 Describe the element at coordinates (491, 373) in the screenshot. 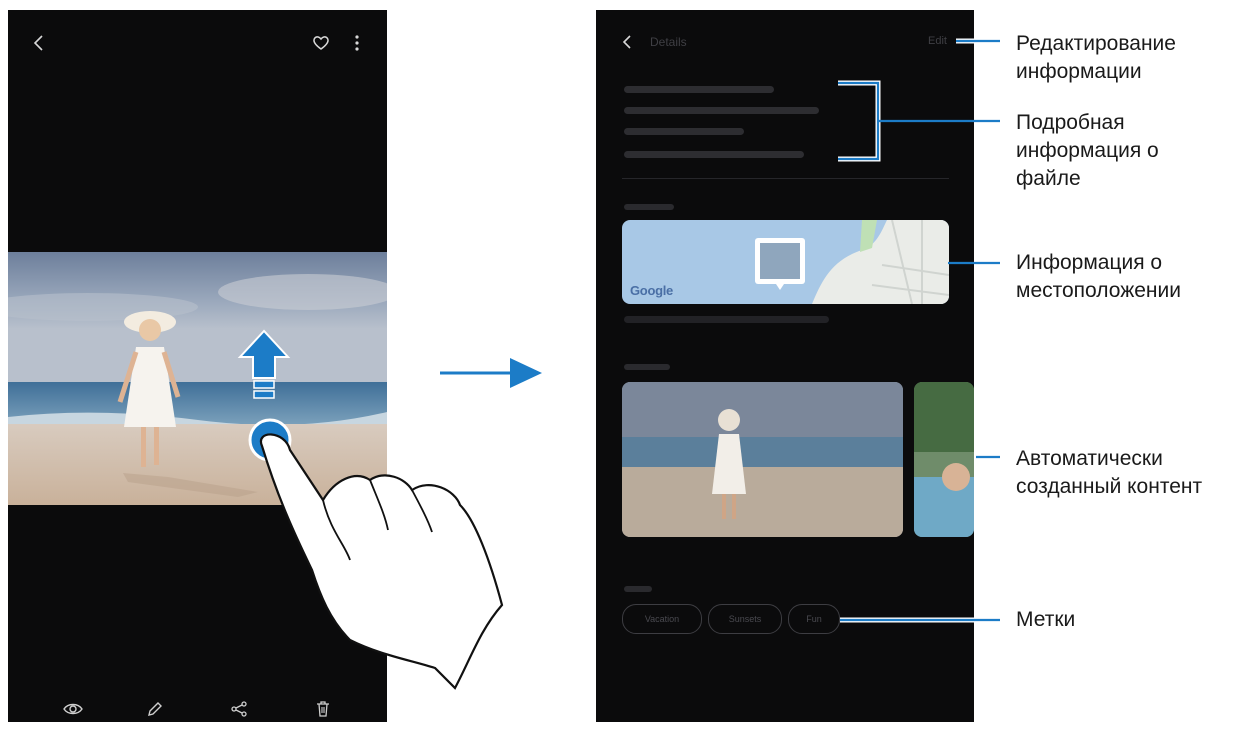

I see `transition-arrow-icon` at that location.